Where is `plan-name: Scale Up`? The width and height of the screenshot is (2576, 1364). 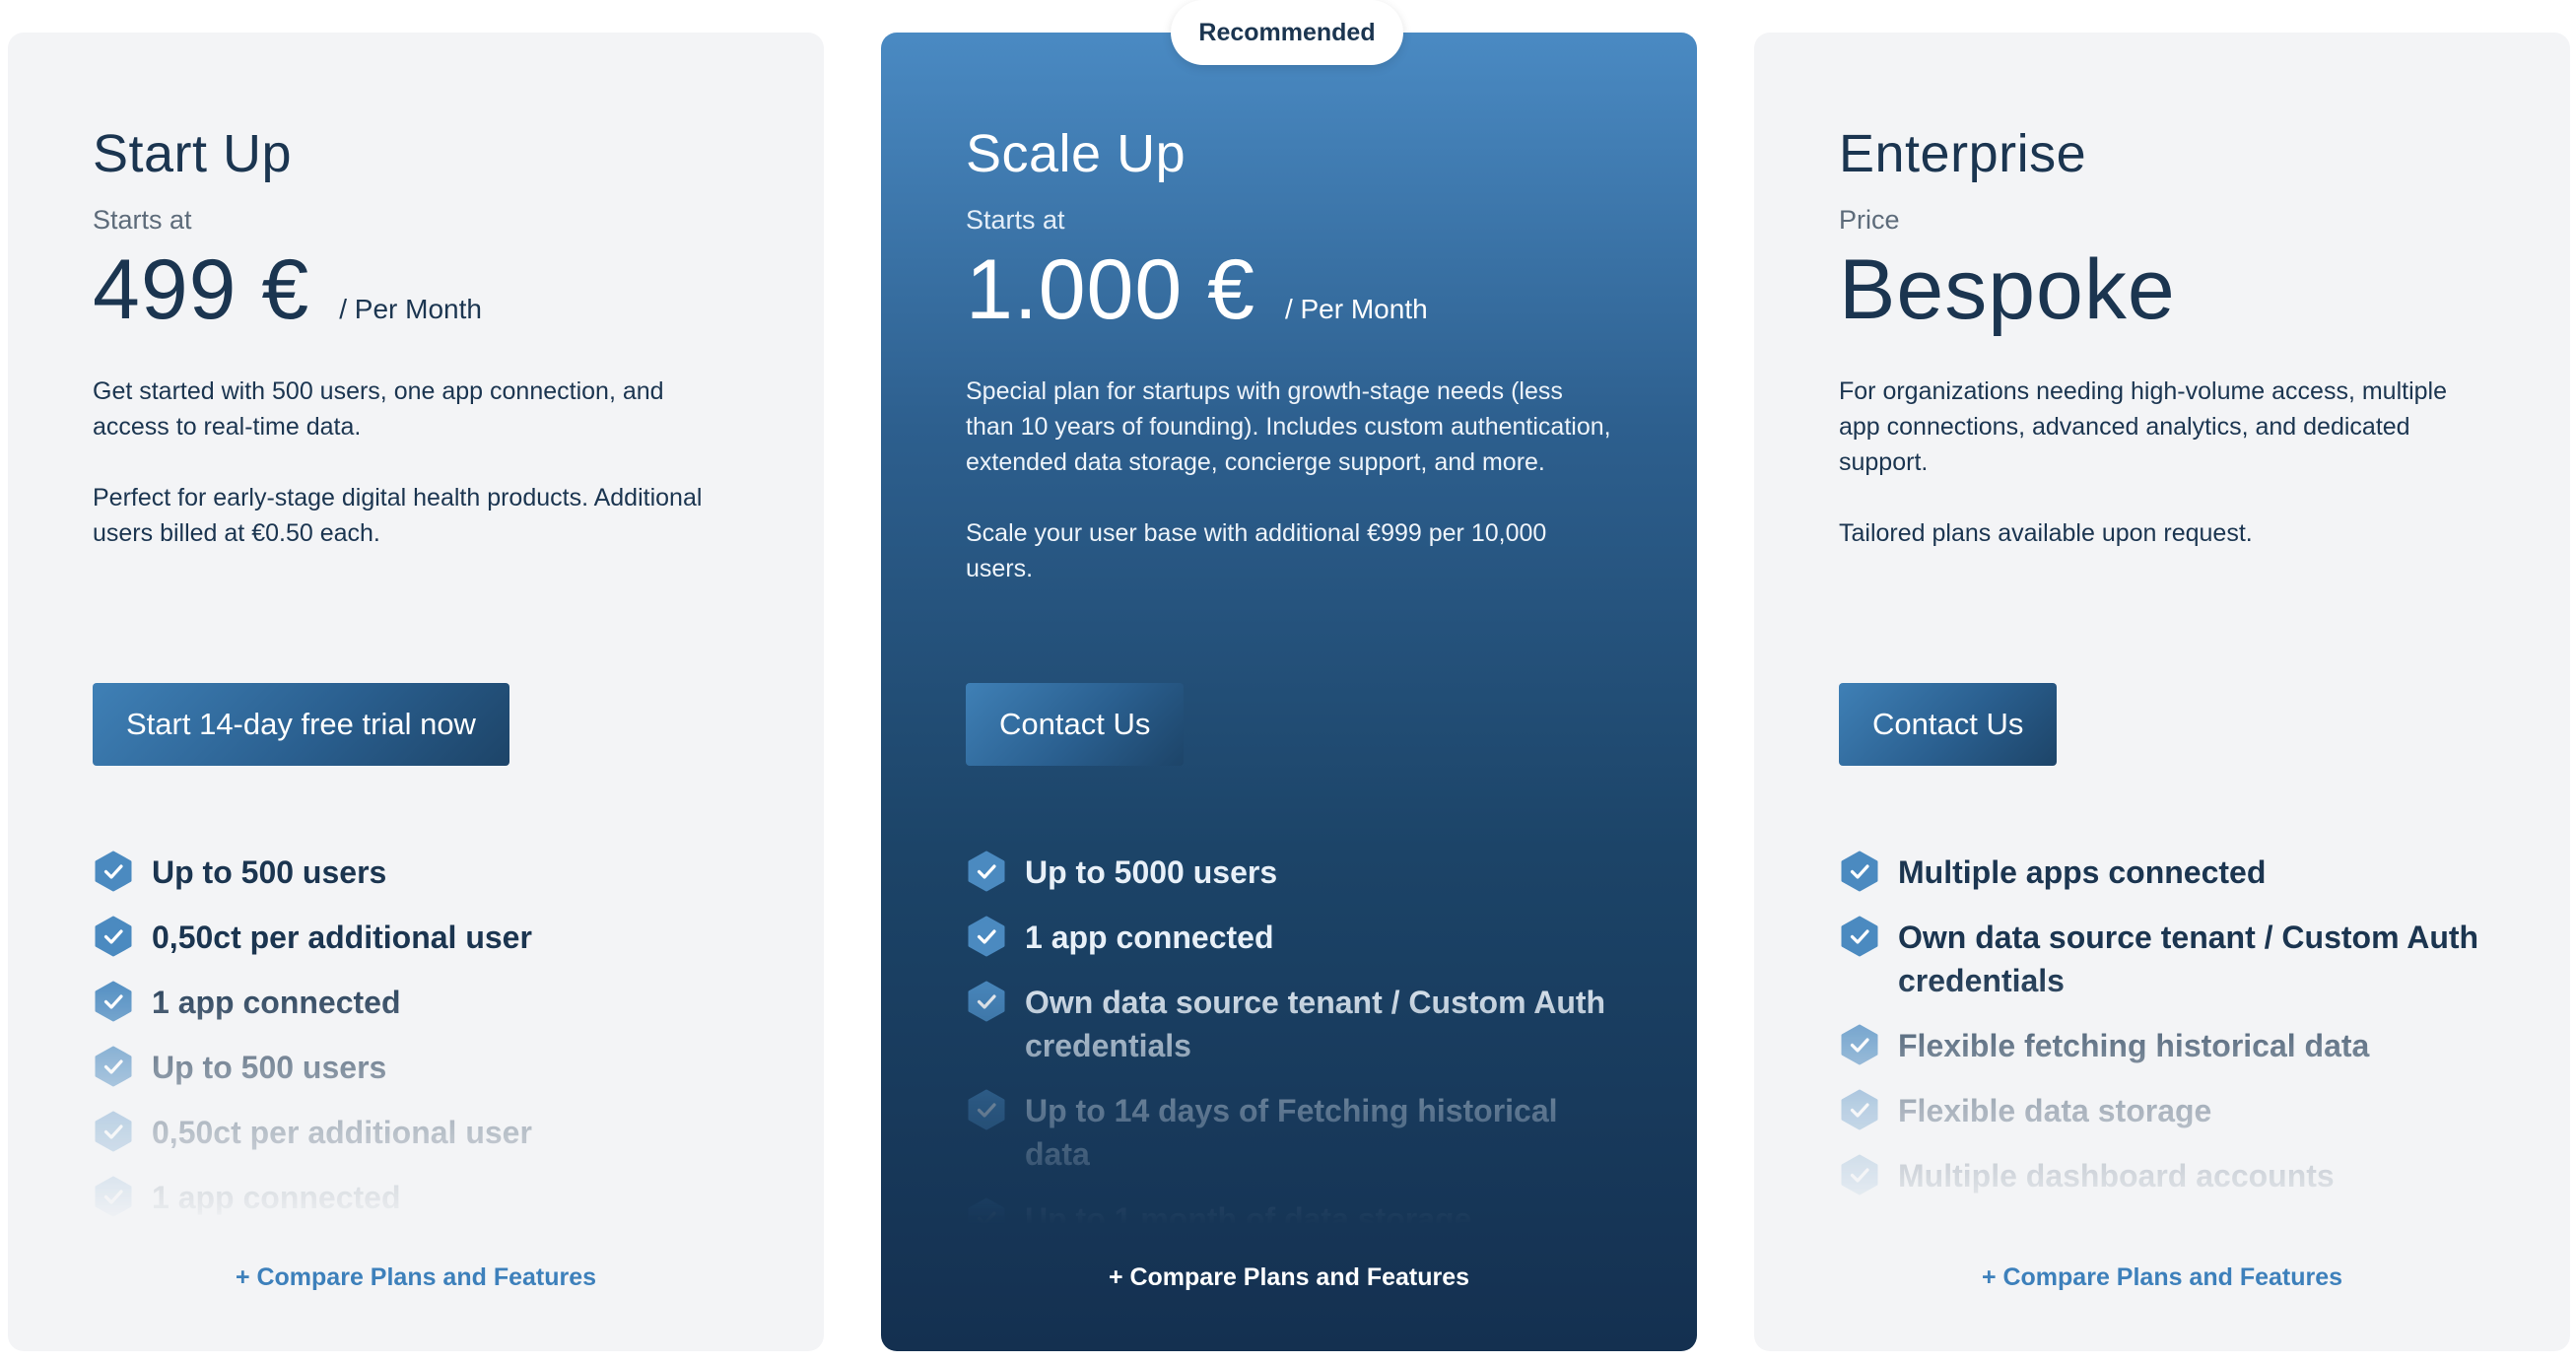 plan-name: Scale Up is located at coordinates (1076, 153).